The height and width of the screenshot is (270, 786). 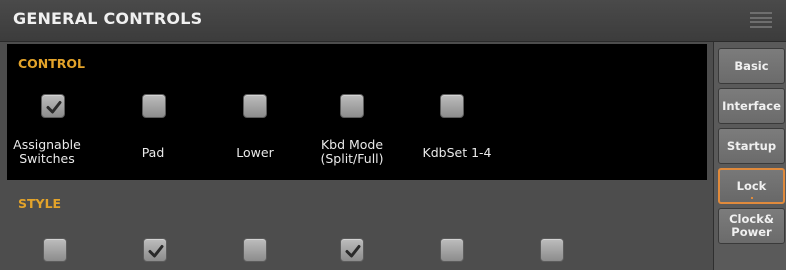 I want to click on kbd-mode-checkbox, so click(x=352, y=106).